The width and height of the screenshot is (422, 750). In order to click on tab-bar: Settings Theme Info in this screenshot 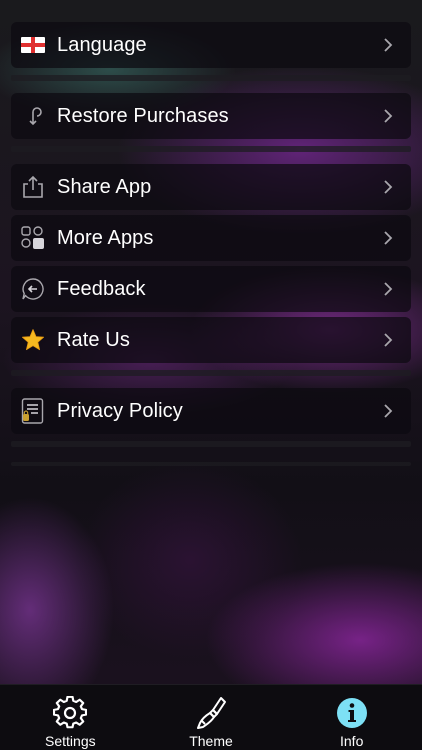, I will do `click(211, 717)`.